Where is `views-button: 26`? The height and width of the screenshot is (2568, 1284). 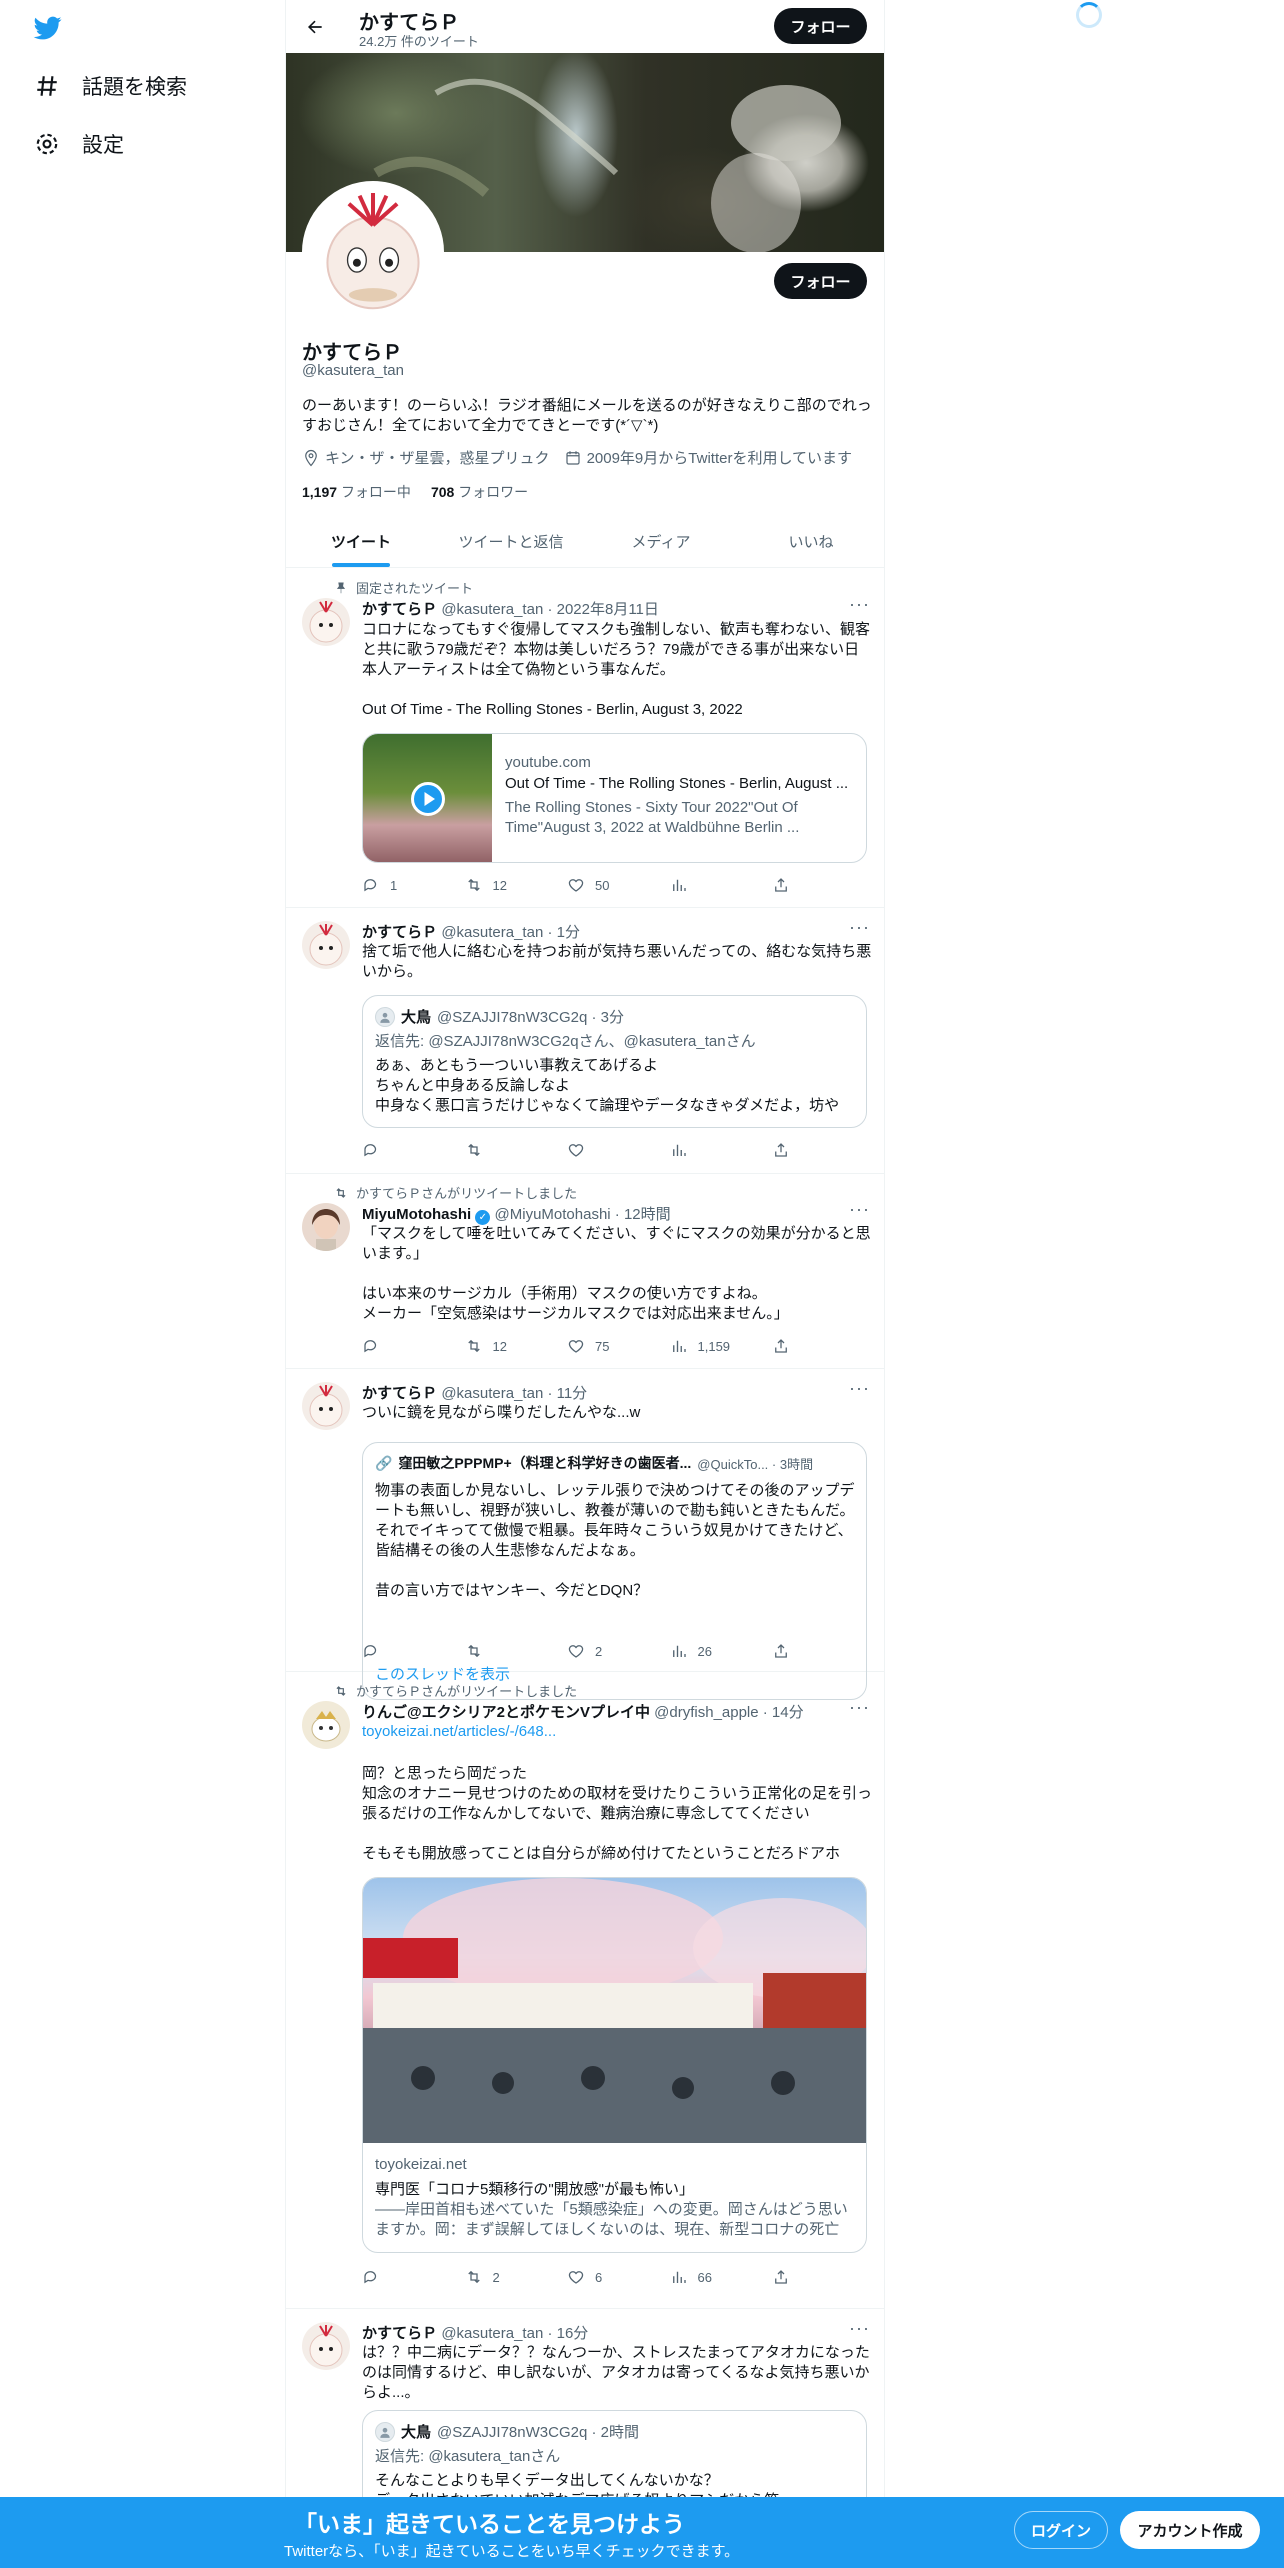
views-button: 26 is located at coordinates (710, 1651).